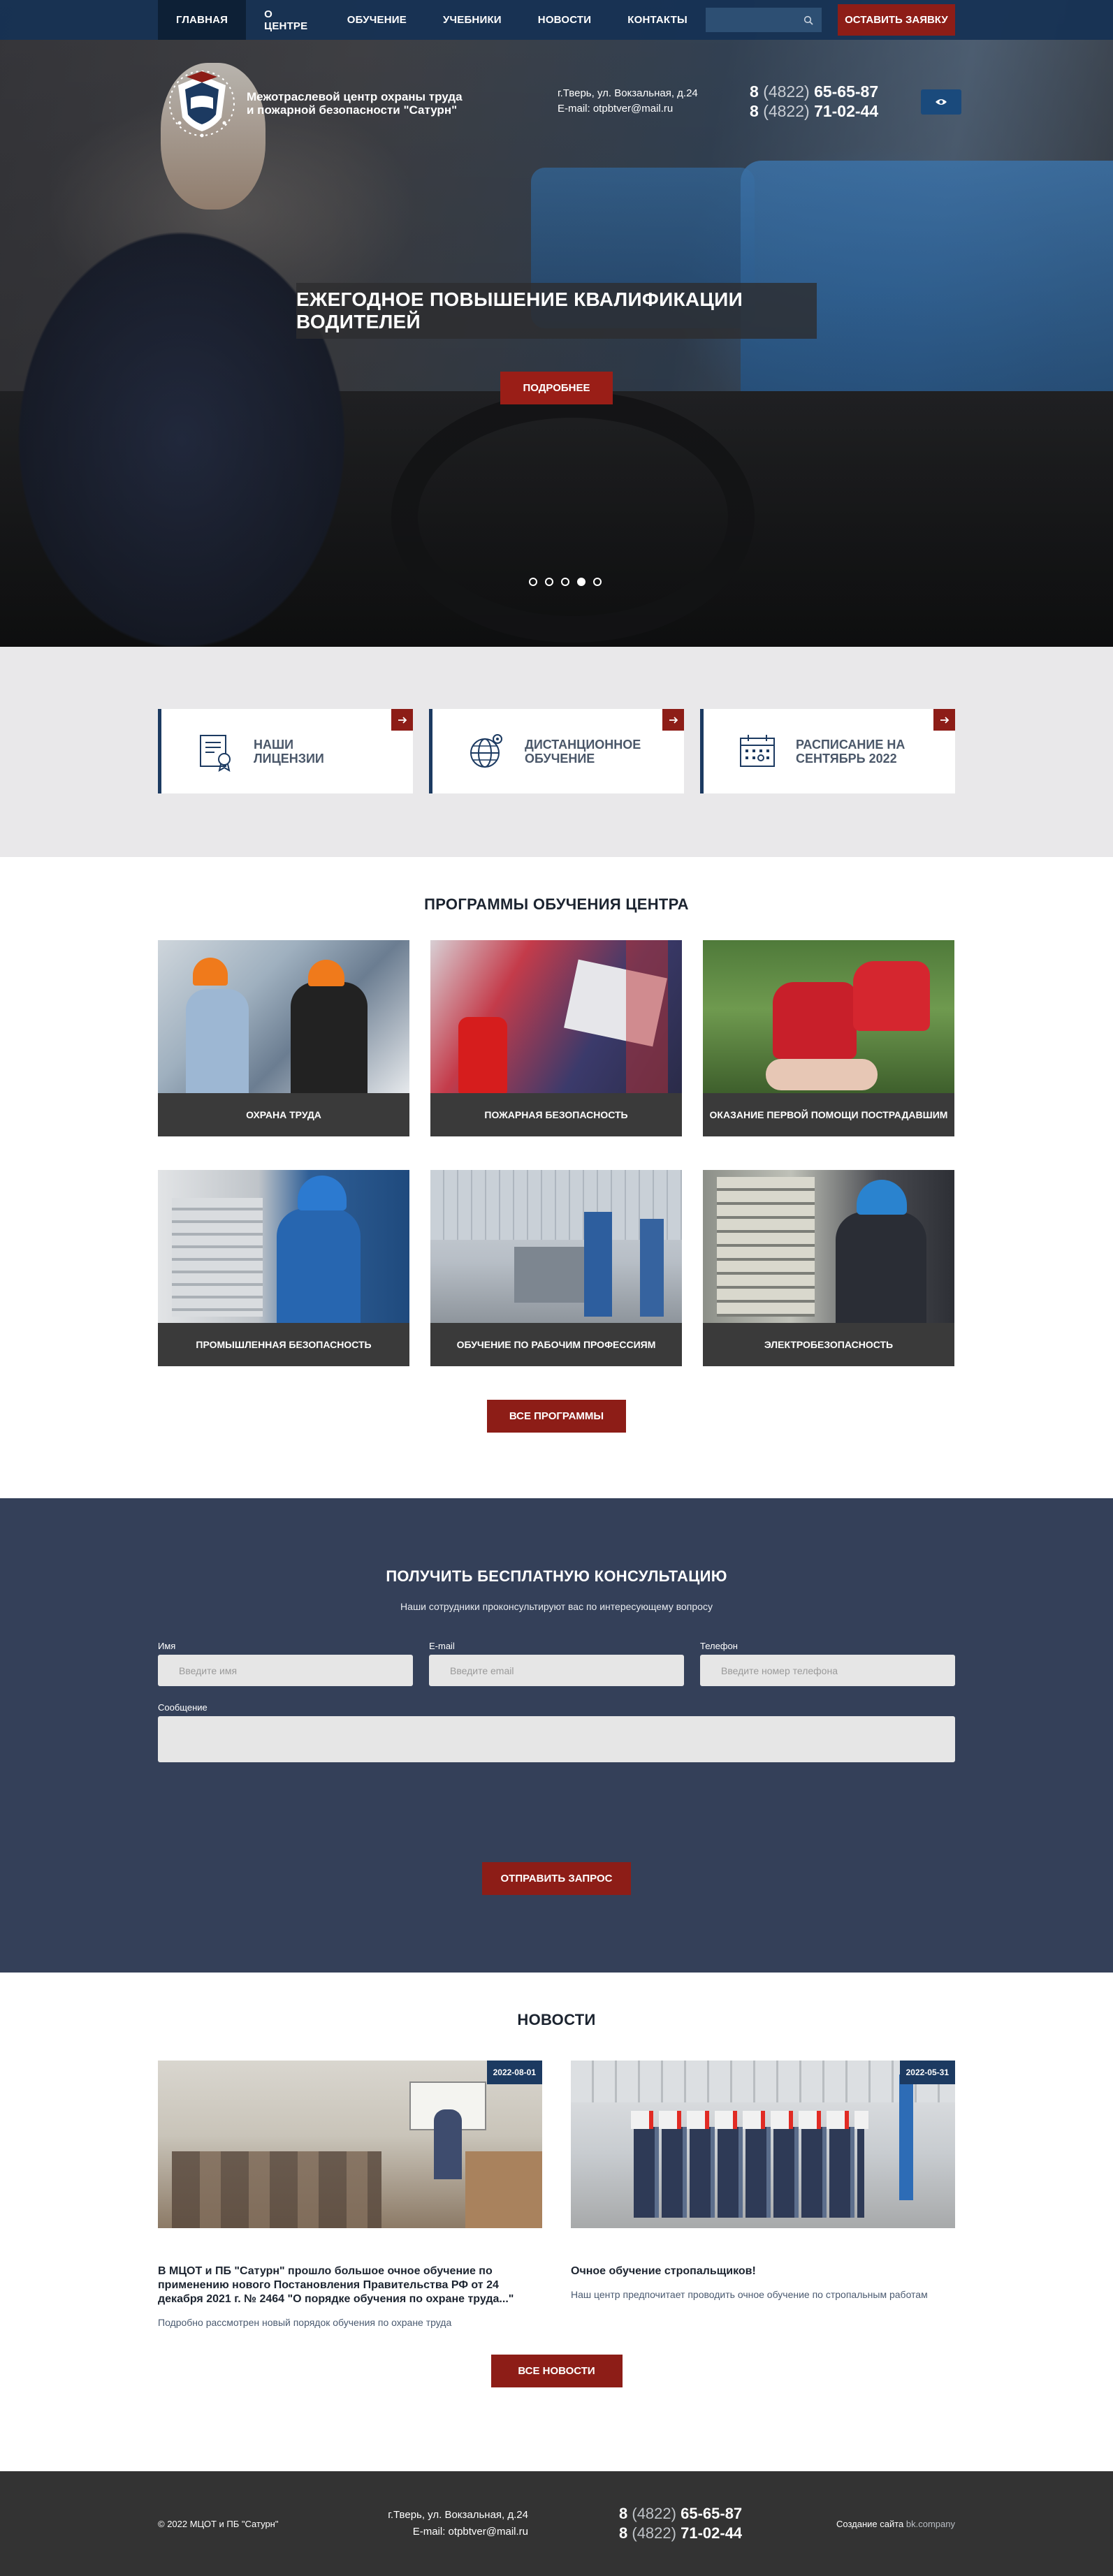  I want to click on nav-item-about: О ЦЕНТРЕ, so click(287, 20).